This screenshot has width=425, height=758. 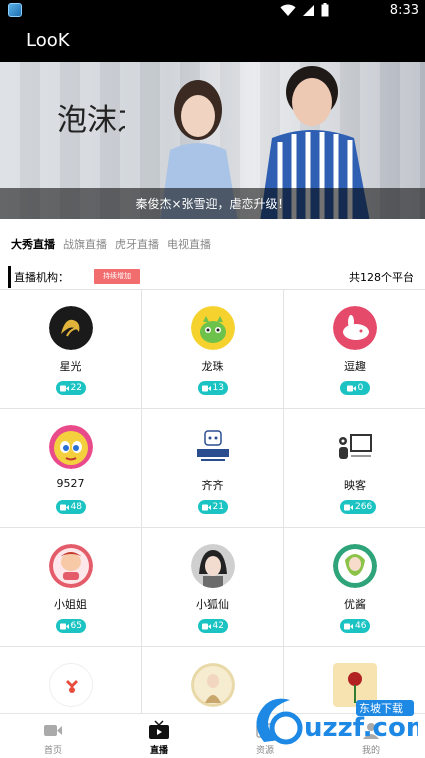 I want to click on platform-card: 优酱 46, so click(x=354, y=587).